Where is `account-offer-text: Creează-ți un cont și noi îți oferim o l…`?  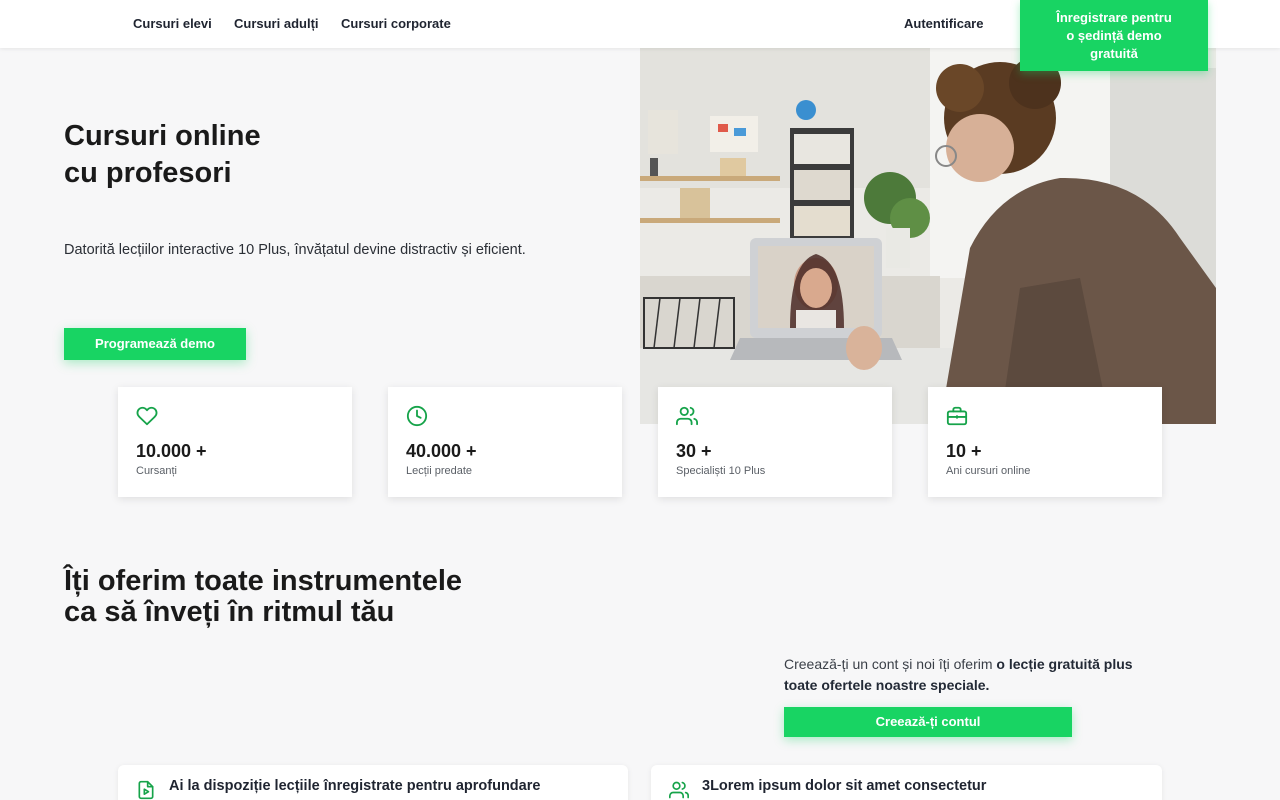
account-offer-text: Creează-ți un cont și noi îți oferim o l… is located at coordinates (974, 675).